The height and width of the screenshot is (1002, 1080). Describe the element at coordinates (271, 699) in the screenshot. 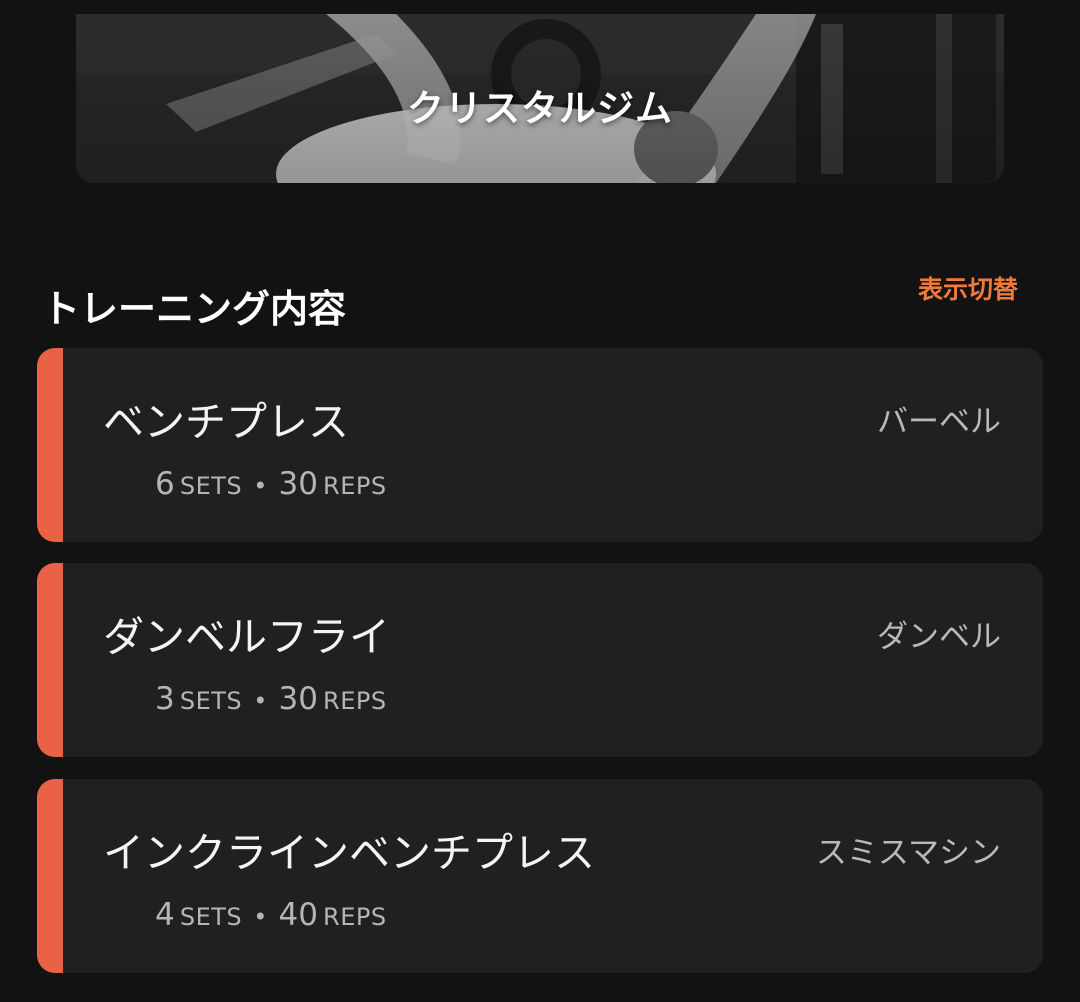

I see `sets-reps-summary: 3 SETS • 30 REPS` at that location.